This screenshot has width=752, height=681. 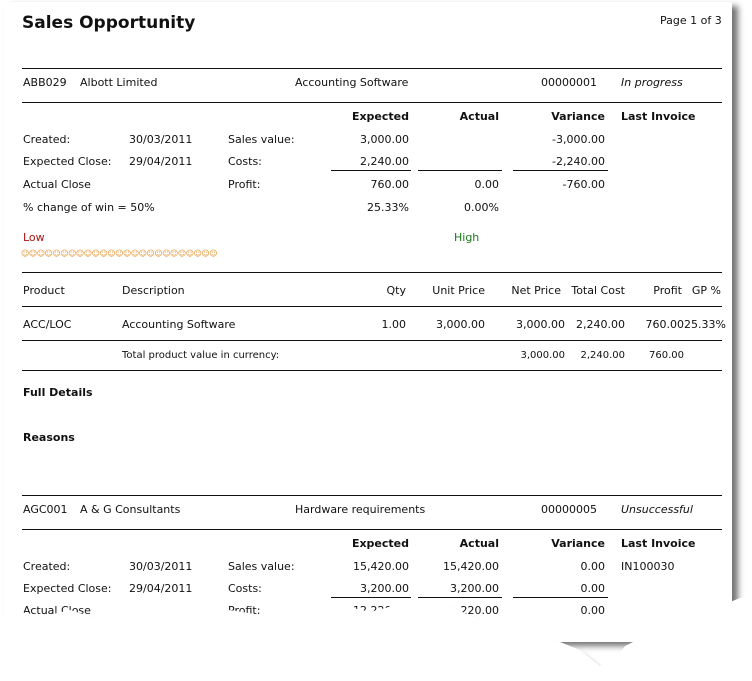 What do you see at coordinates (691, 20) in the screenshot?
I see `page-indicator: Page 1 of 3` at bounding box center [691, 20].